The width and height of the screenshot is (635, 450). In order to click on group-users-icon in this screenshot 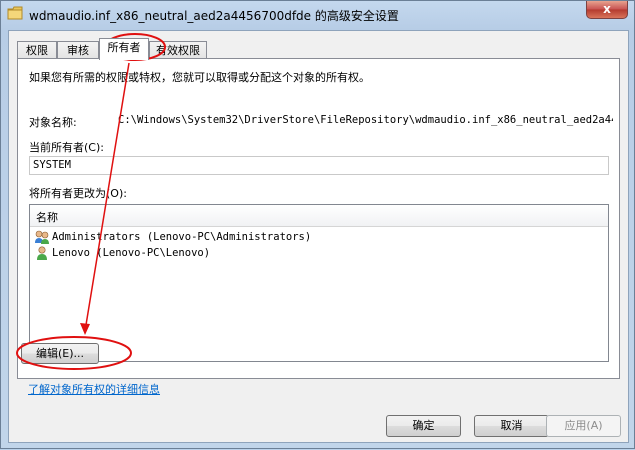, I will do `click(42, 237)`.